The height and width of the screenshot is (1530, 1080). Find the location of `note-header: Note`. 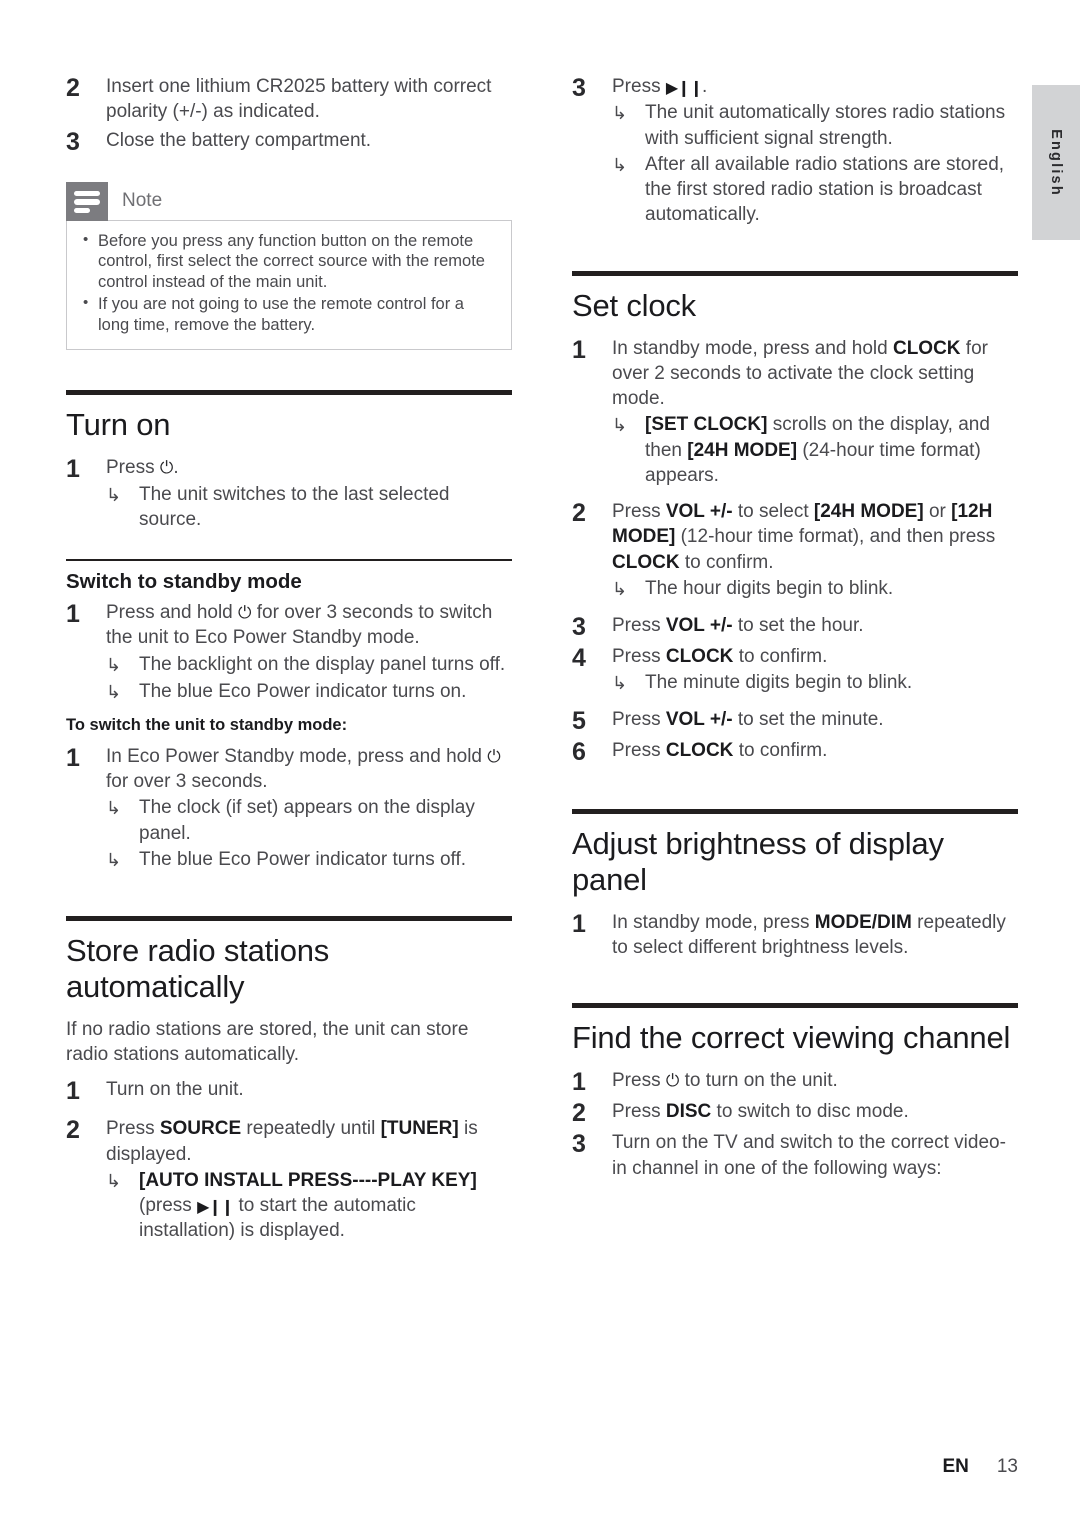

note-header: Note is located at coordinates (289, 201).